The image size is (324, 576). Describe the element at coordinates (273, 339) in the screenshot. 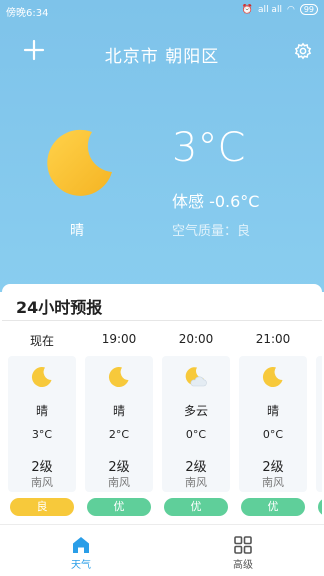

I see `hour-time: 21:00` at that location.